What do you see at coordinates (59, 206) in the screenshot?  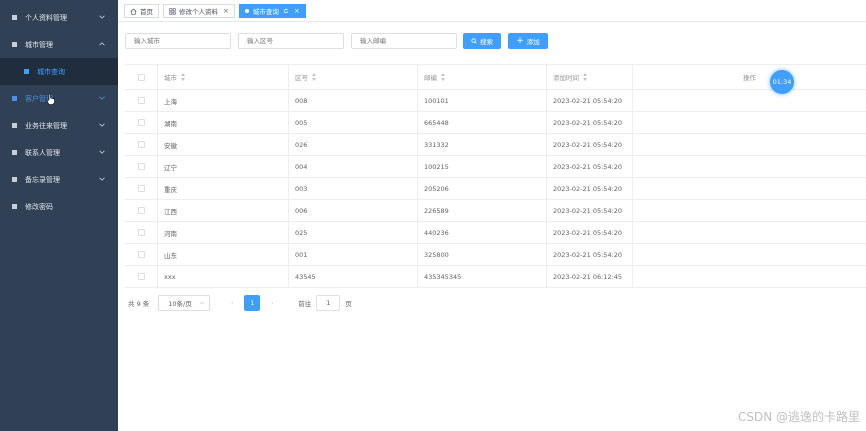 I see `sidebar-item-password: 修改密码` at bounding box center [59, 206].